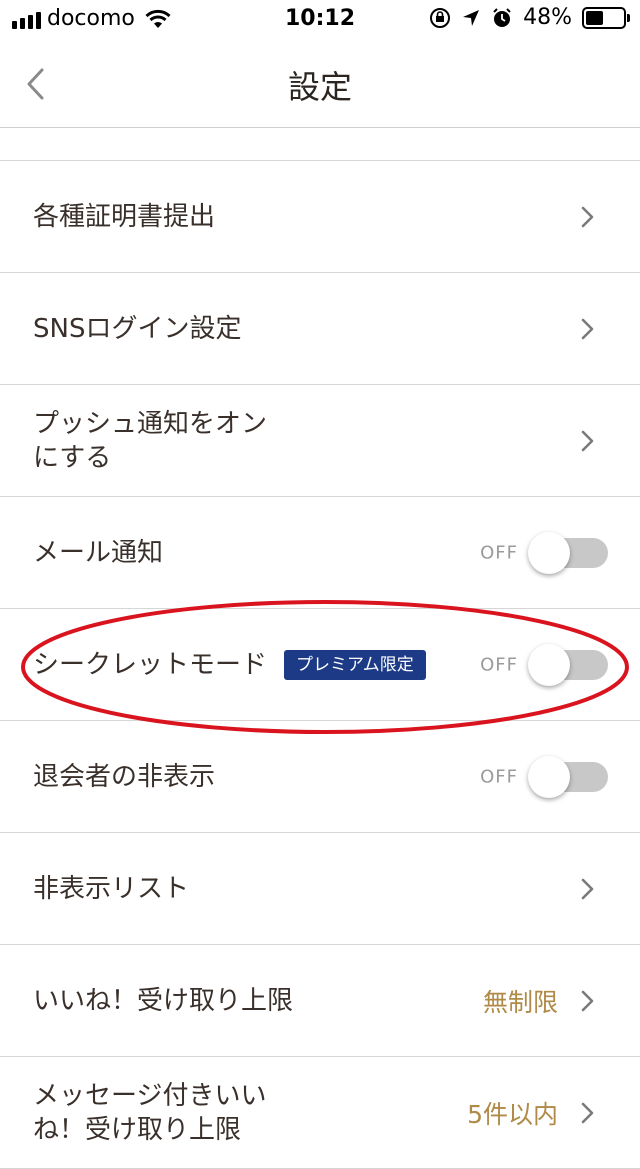 The image size is (640, 1169). I want to click on battery-percent: 48%, so click(547, 17).